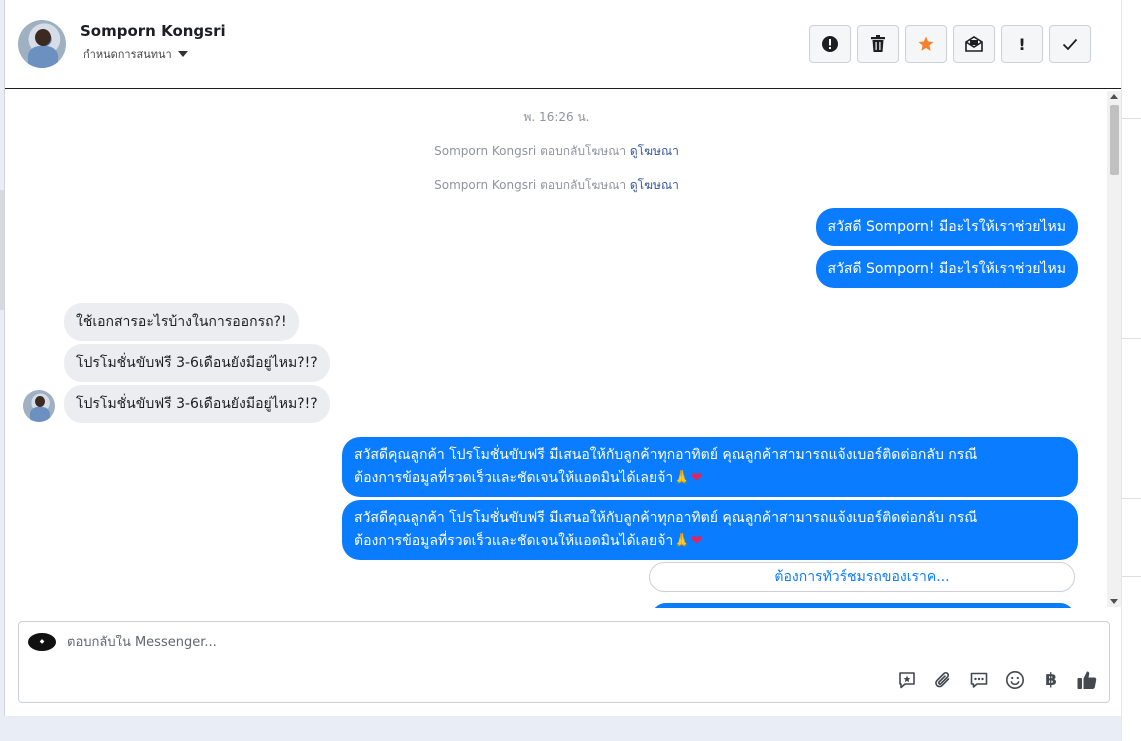  I want to click on right-panel-edge, so click(1131, 370).